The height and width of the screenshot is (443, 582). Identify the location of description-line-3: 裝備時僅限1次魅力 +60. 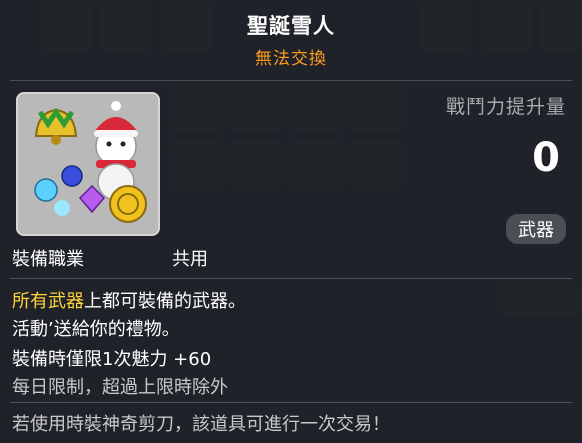
(112, 359).